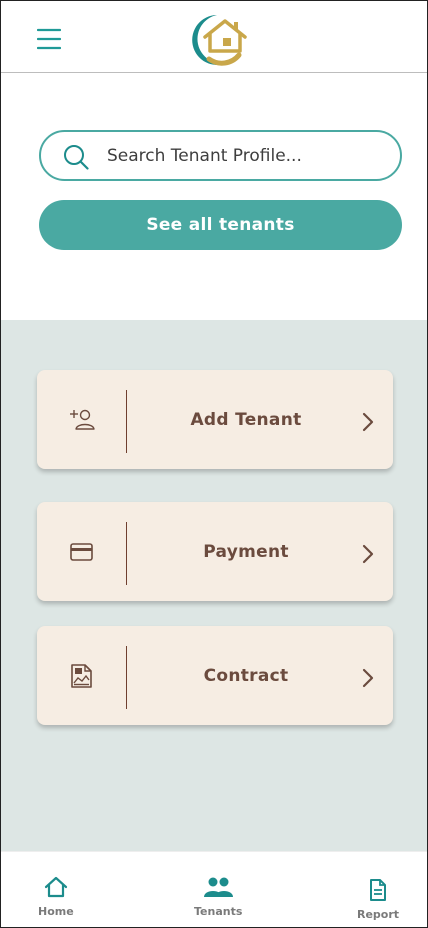 The width and height of the screenshot is (428, 928). I want to click on house-logo-icon, so click(217, 39).